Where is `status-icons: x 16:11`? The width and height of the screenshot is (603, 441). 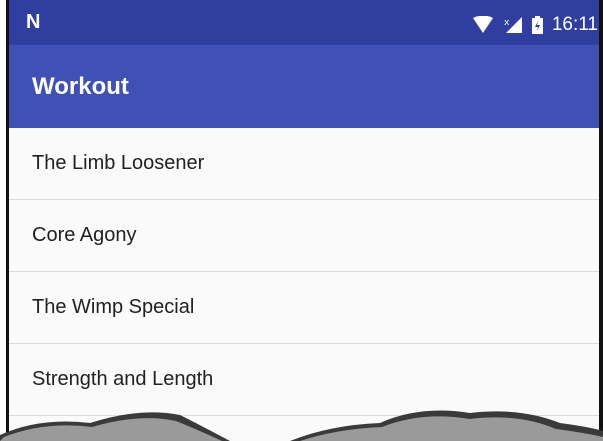 status-icons: x 16:11 is located at coordinates (535, 25).